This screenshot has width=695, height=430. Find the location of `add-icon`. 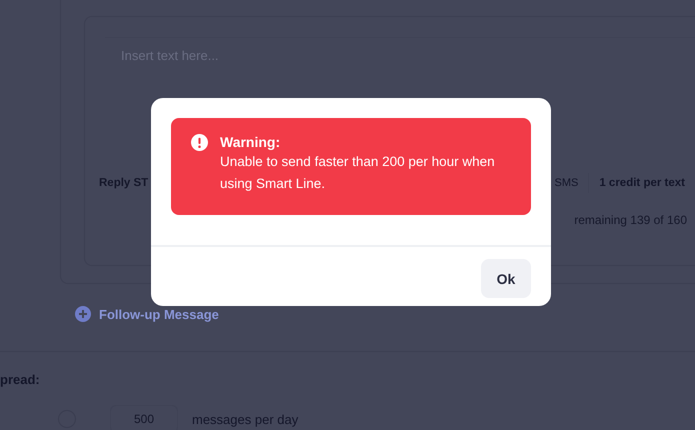

add-icon is located at coordinates (83, 314).